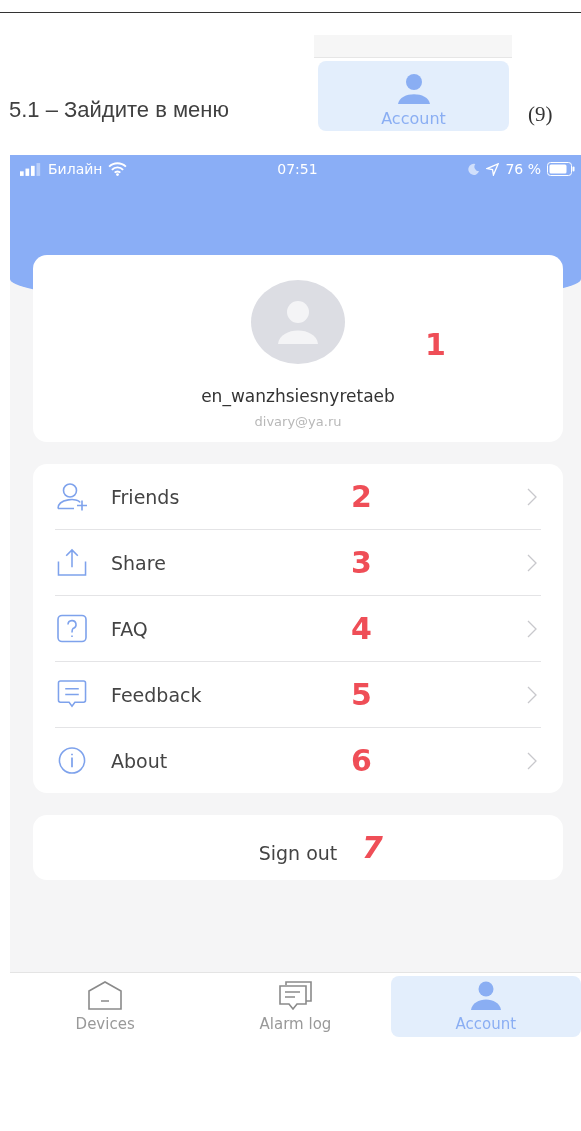 This screenshot has width=581, height=1131. I want to click on menu-item: Friends 2, so click(298, 497).